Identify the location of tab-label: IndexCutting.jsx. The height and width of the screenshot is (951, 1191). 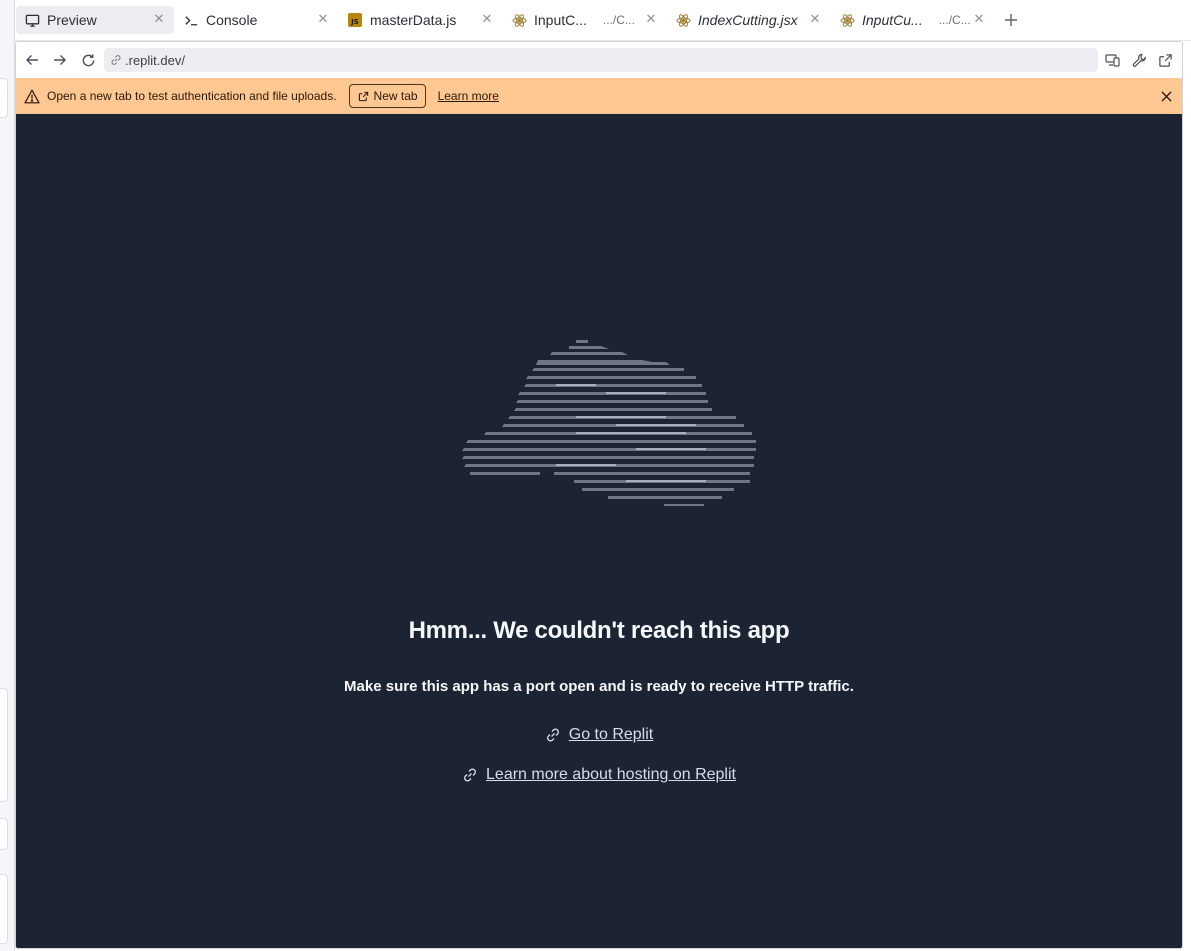
(748, 20).